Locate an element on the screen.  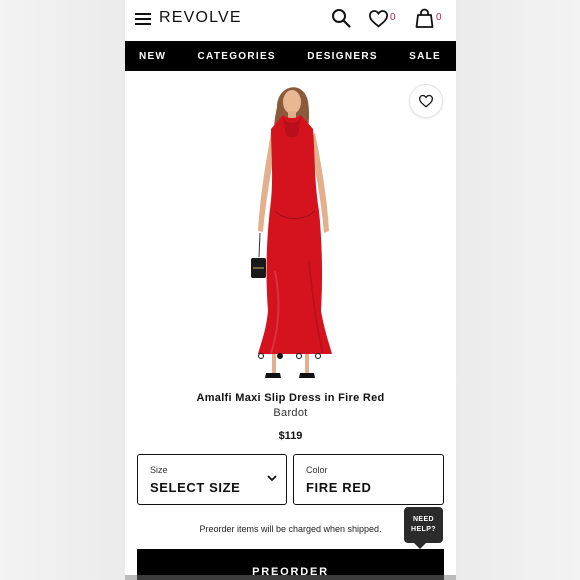
search-icon is located at coordinates (341, 18).